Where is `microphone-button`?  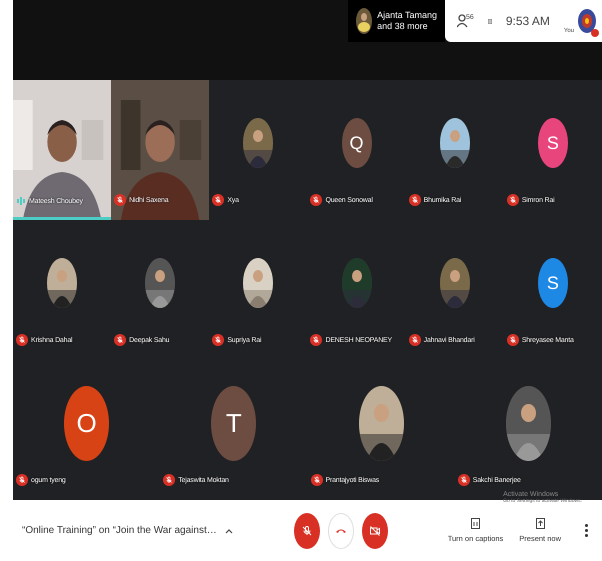
microphone-button is located at coordinates (307, 530).